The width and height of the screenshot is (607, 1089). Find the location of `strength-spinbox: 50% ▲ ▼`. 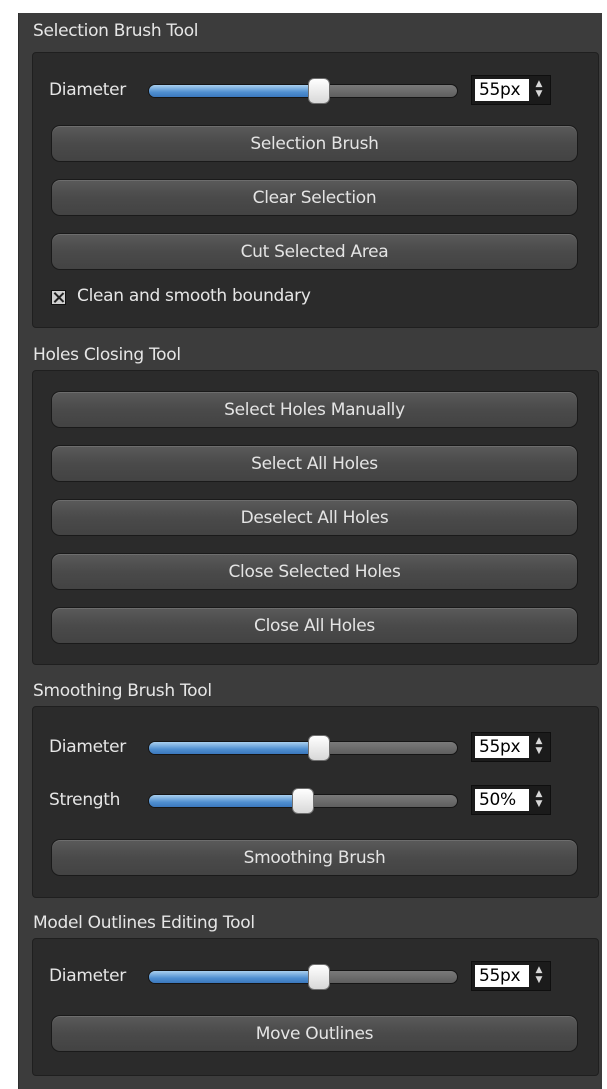

strength-spinbox: 50% ▲ ▼ is located at coordinates (511, 800).